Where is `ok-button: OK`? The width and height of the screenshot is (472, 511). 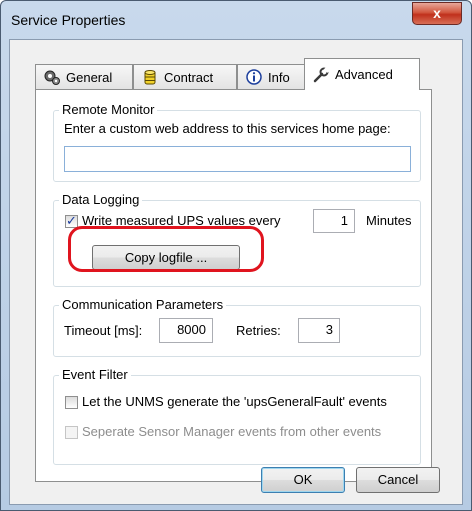
ok-button: OK is located at coordinates (303, 480).